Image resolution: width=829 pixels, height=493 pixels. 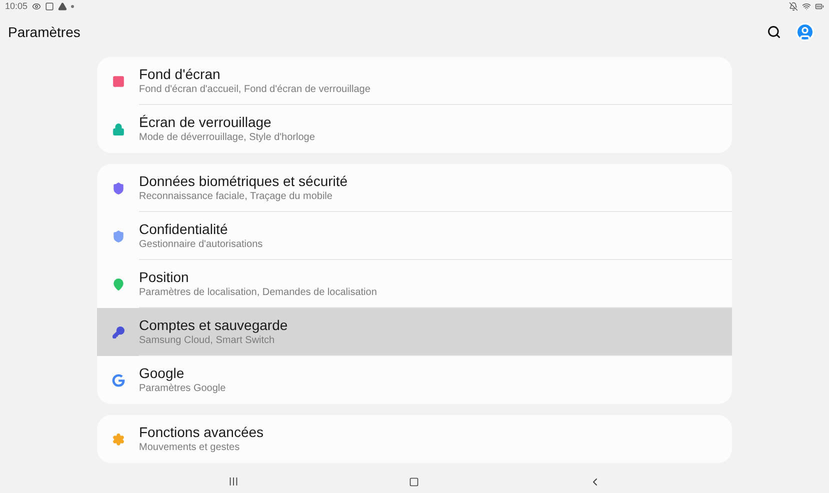 I want to click on search-icon, so click(x=774, y=32).